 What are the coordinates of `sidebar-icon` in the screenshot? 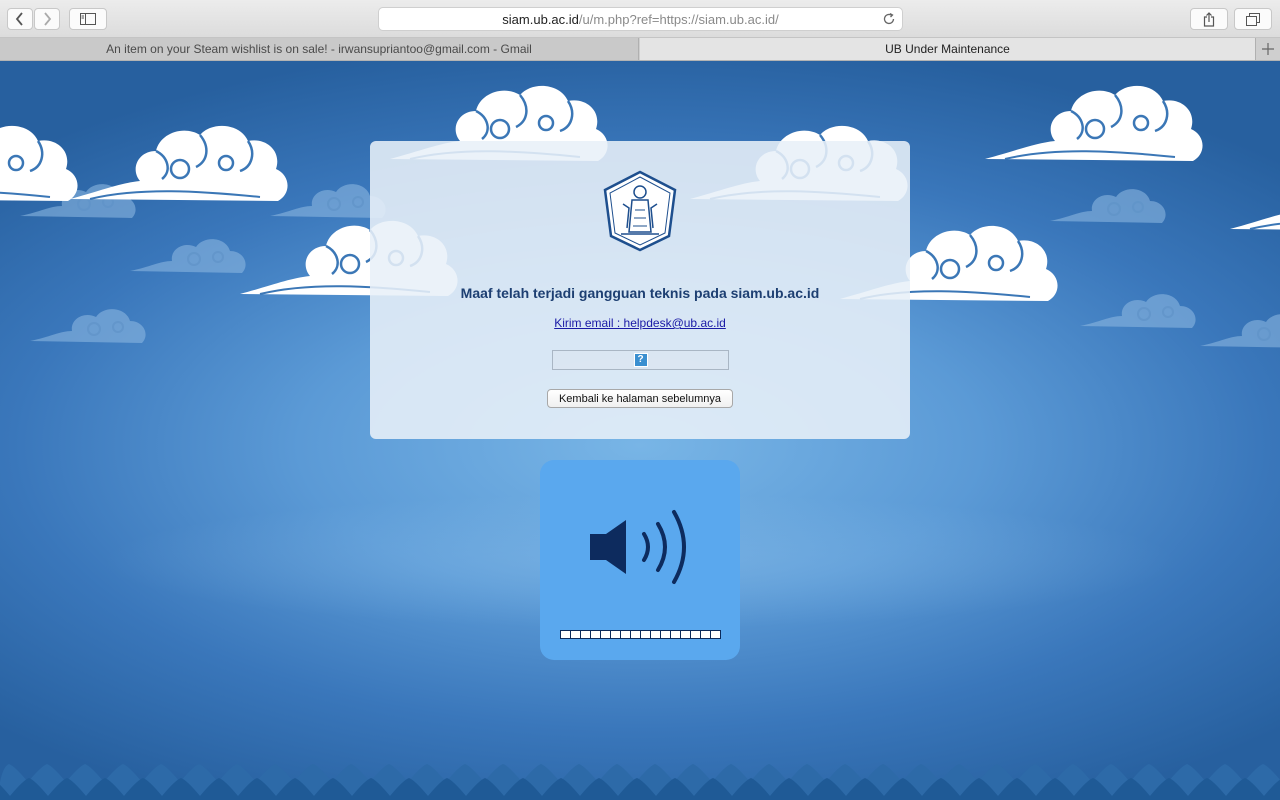 It's located at (88, 19).